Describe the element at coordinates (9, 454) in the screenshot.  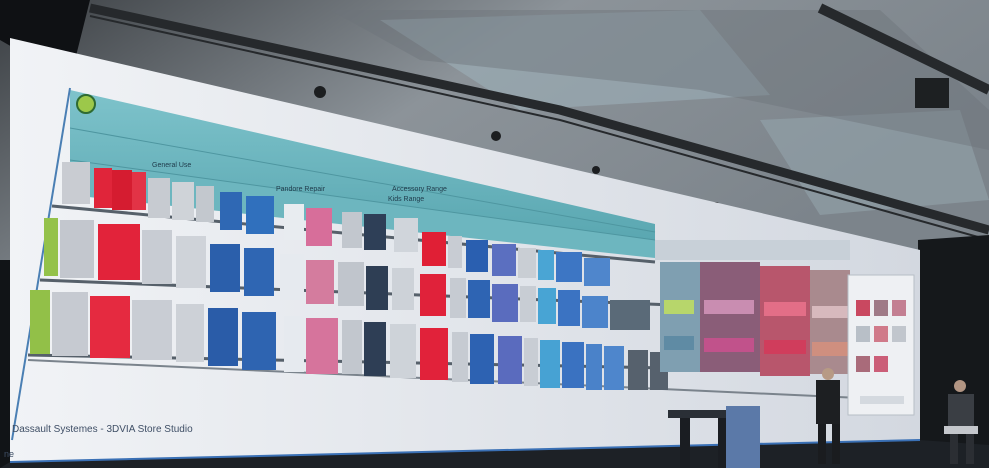
I see `screen-caption-tail: ne` at that location.